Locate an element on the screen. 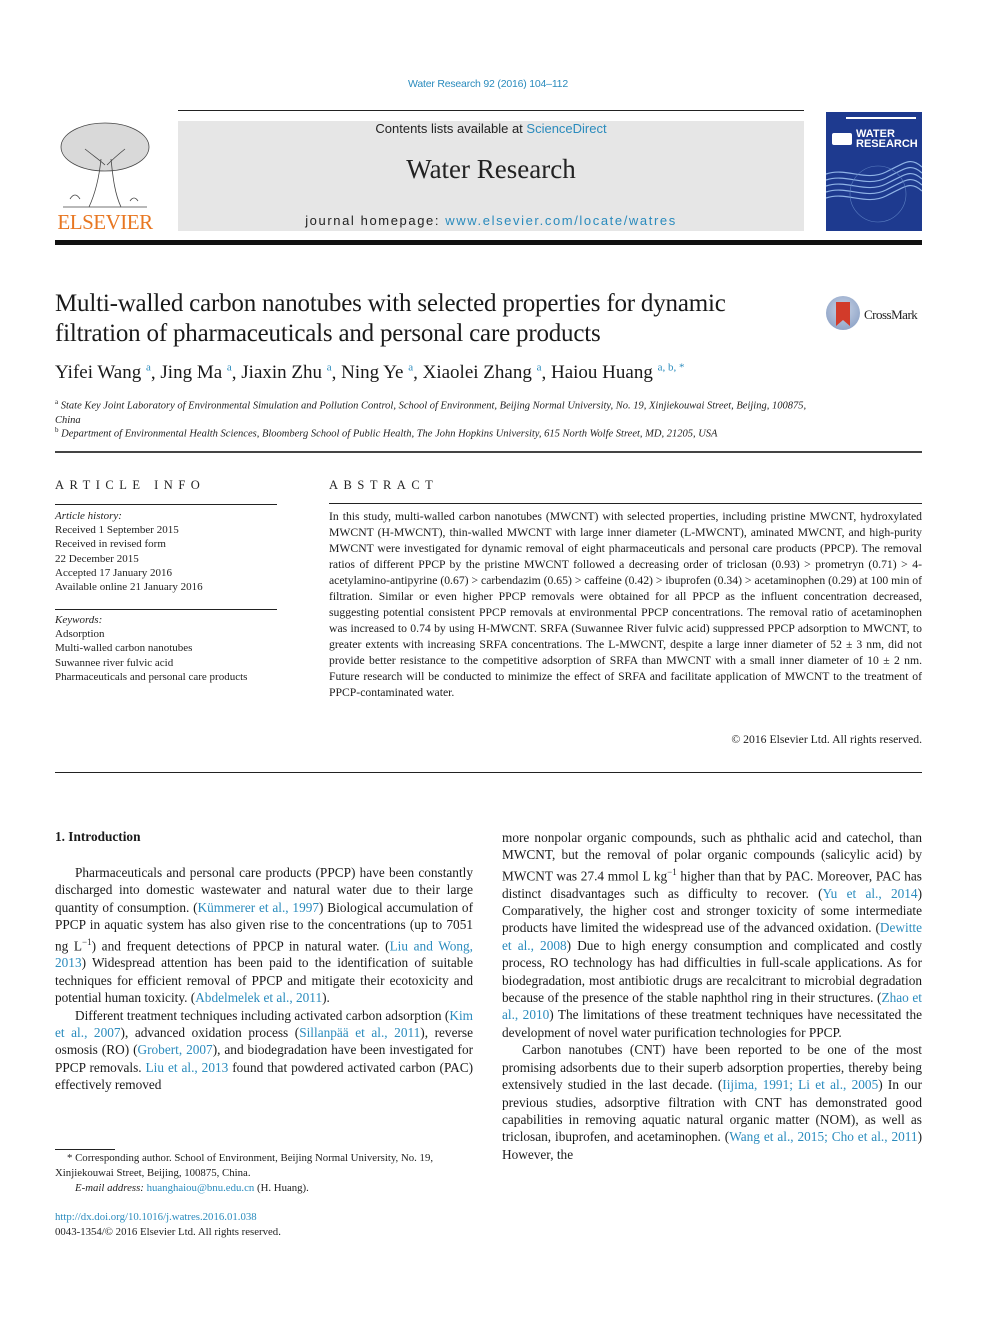 This screenshot has width=992, height=1323. history-item: Received in revised form is located at coordinates (110, 544).